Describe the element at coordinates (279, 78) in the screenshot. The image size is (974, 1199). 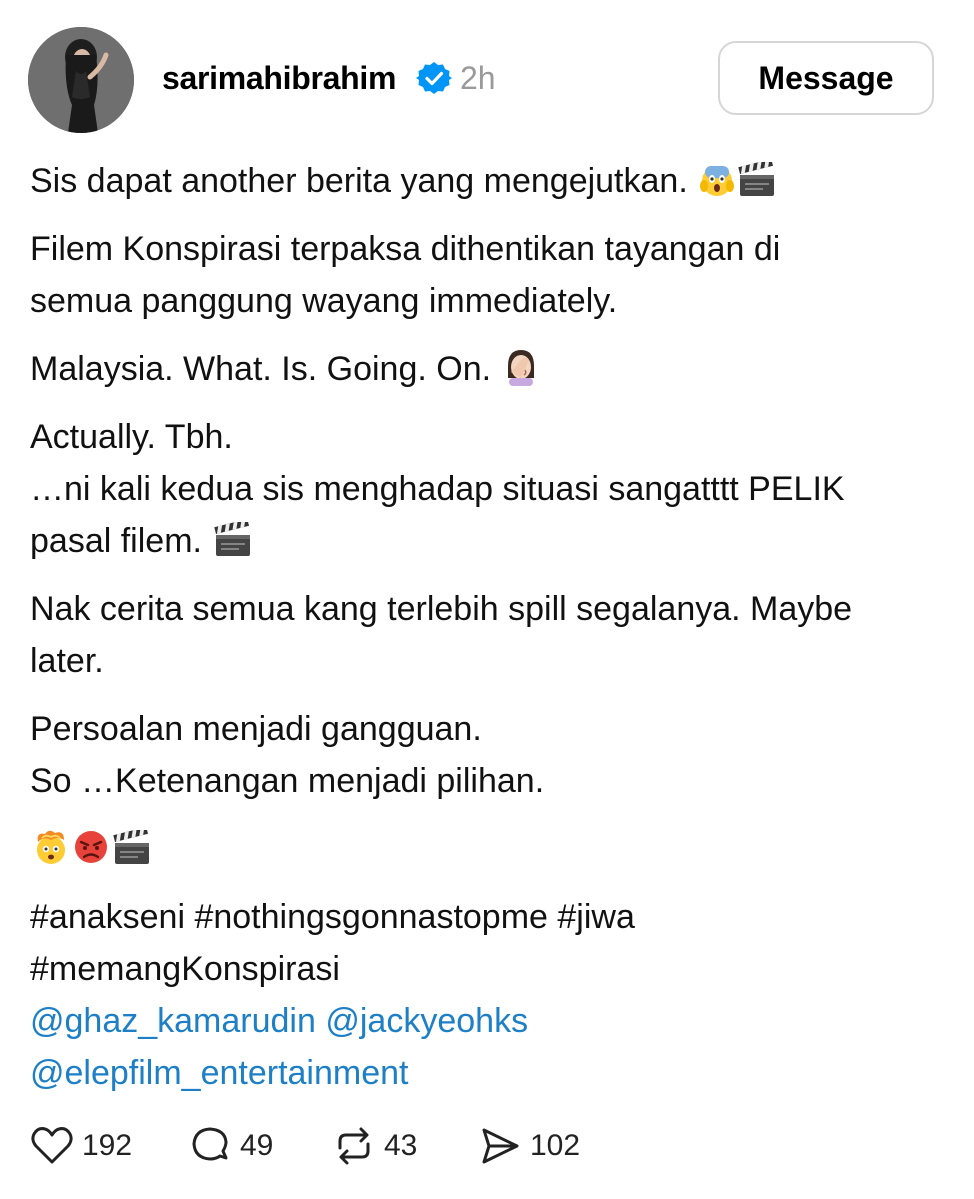
I see `username: sarimahibrahim` at that location.